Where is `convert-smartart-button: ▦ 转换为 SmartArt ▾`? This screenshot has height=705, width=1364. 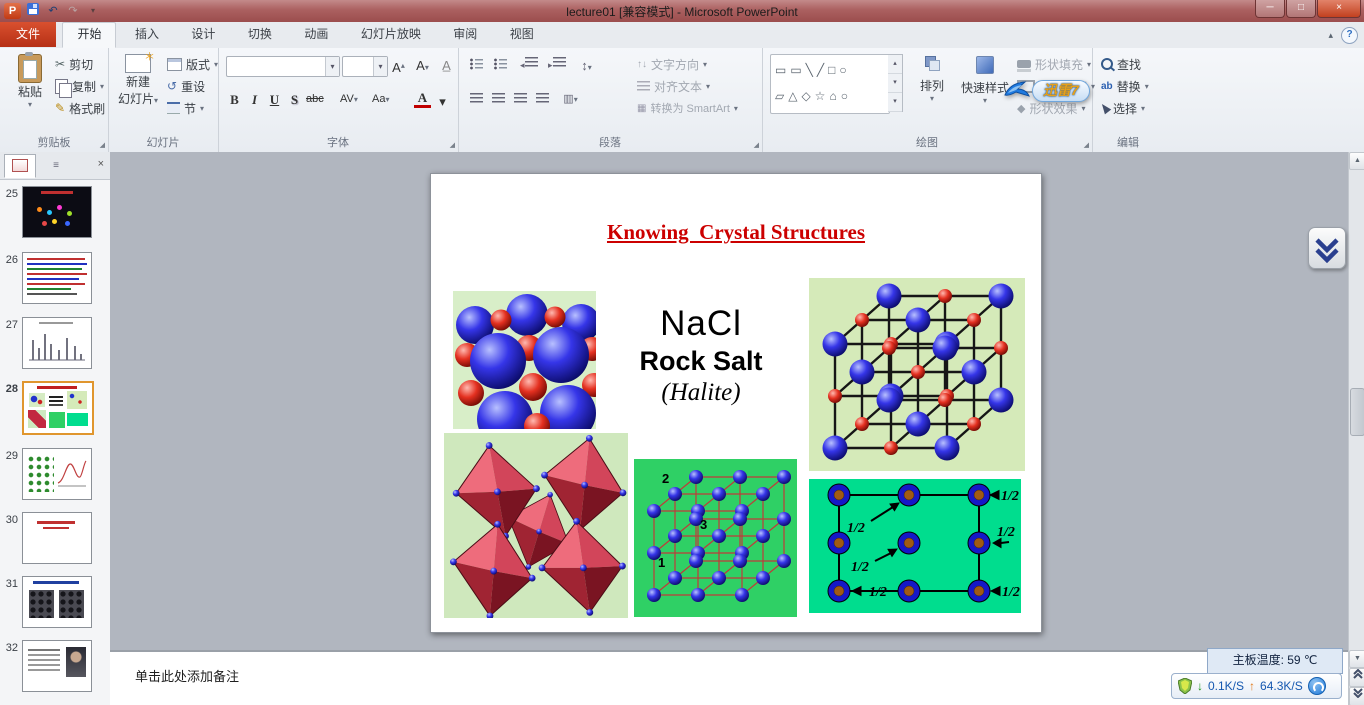 convert-smartart-button: ▦ 转换为 SmartArt ▾ is located at coordinates (687, 108).